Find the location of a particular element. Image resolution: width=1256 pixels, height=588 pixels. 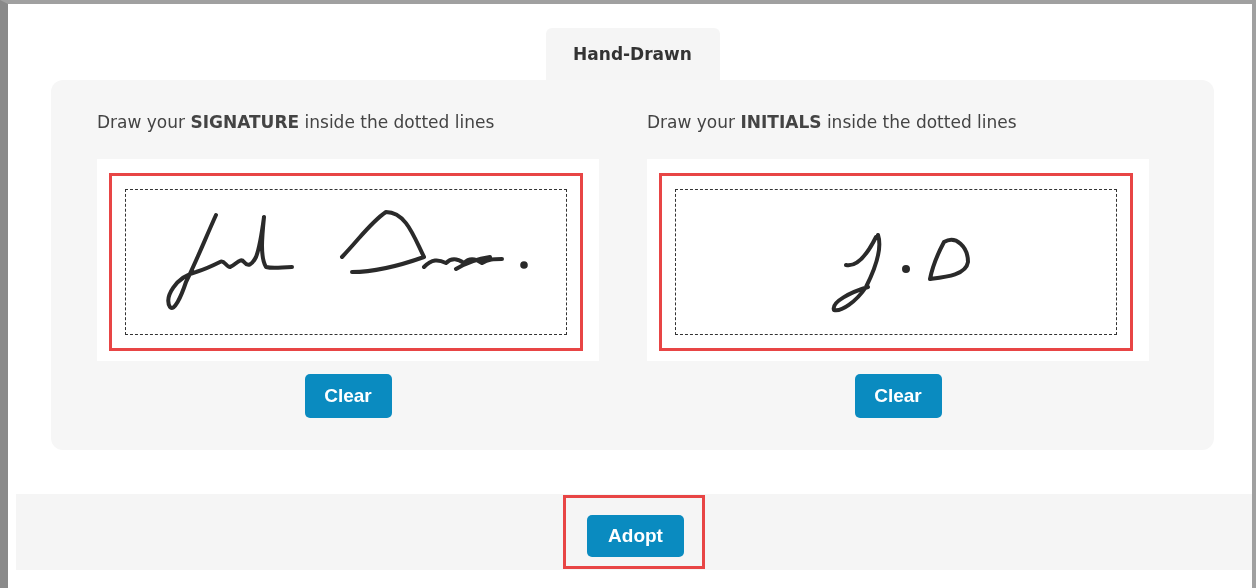

tab: Hand-Drawn is located at coordinates (632, 54).